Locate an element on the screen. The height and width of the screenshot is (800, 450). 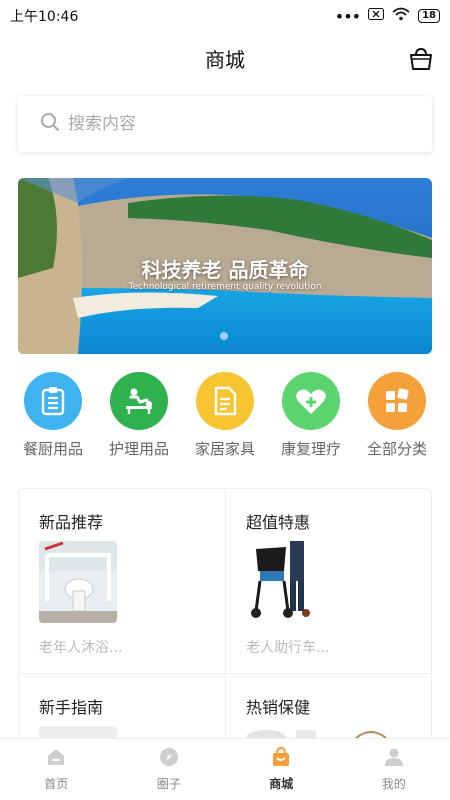
category-label: 全部分类 is located at coordinates (396, 449).